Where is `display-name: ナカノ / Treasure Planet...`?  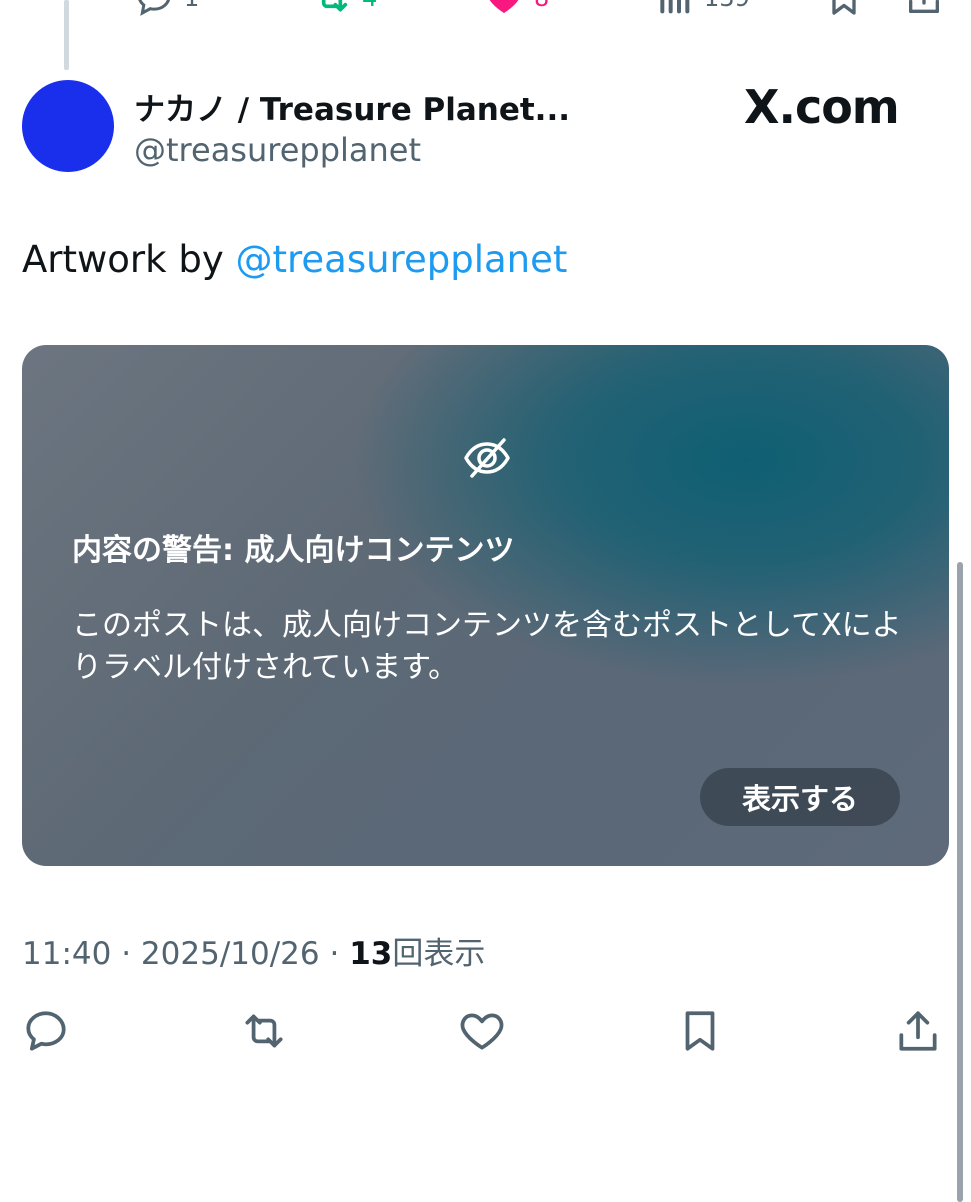 display-name: ナカノ / Treasure Planet... is located at coordinates (352, 106).